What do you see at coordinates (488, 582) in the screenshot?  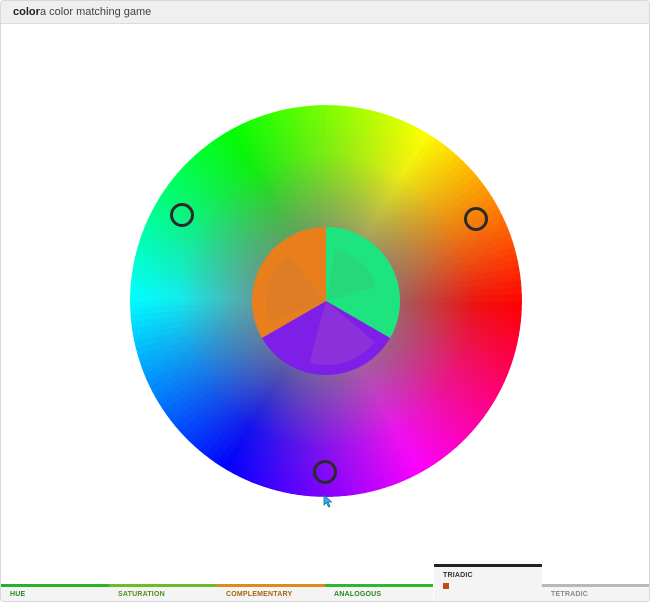 I see `tab-triadic: TRIADIC` at bounding box center [488, 582].